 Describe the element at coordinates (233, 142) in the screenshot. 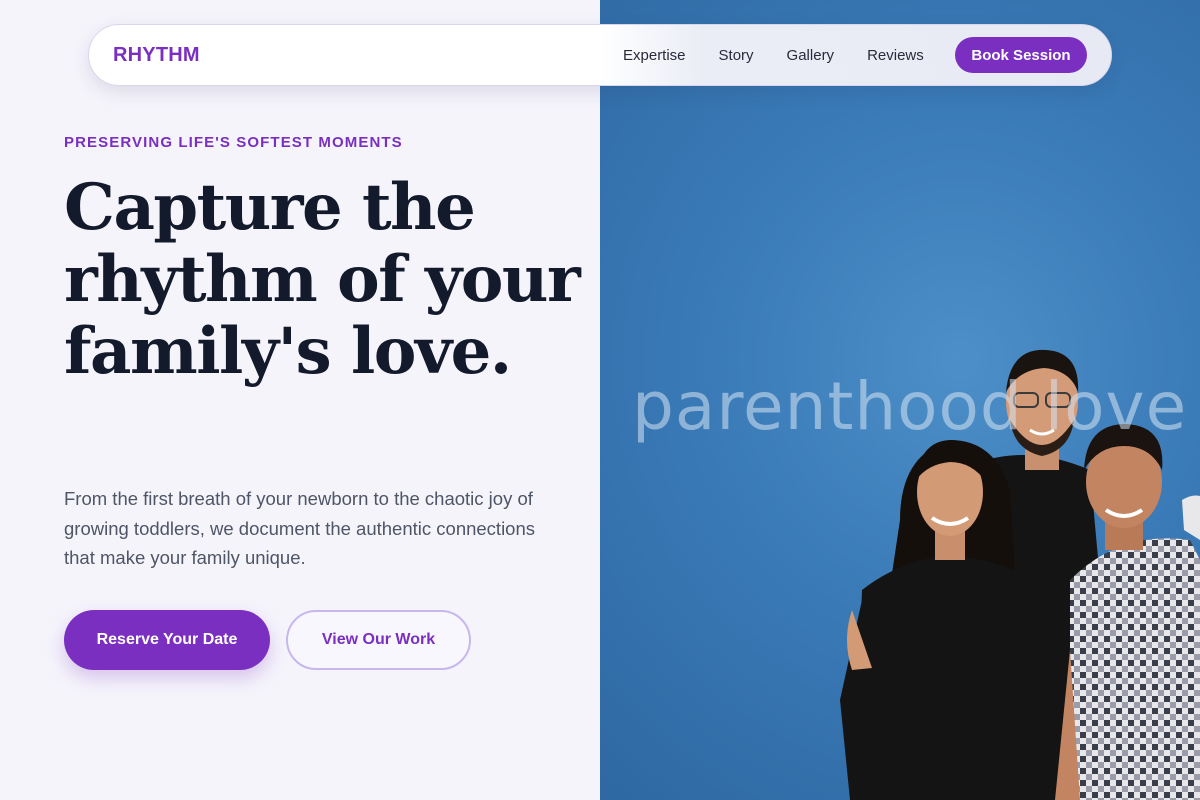

I see `hero-eyebrow: PRESERVING LIFE'S SOFTEST MOMENTS` at that location.